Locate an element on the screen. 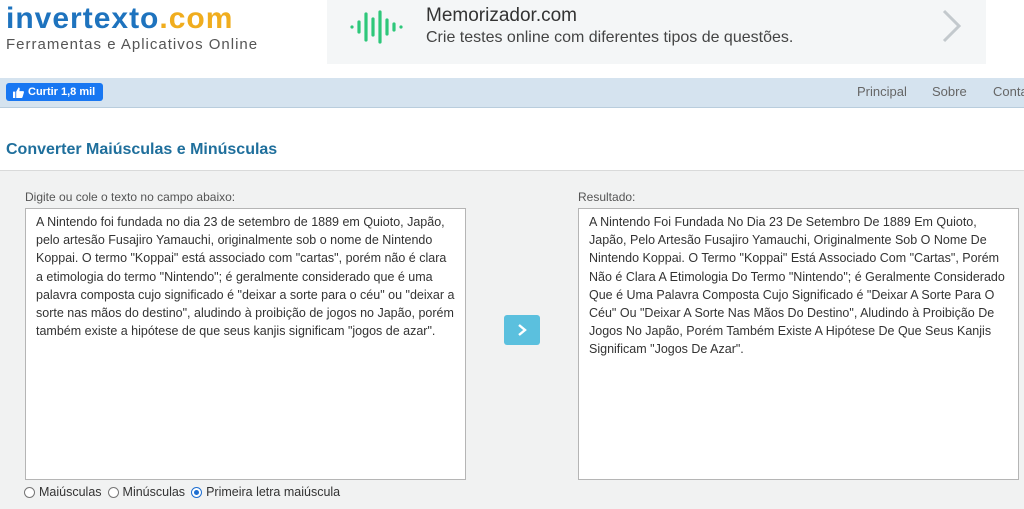 This screenshot has height=509, width=1024. input-label: Digite ou cole o texto no campo abaixo: is located at coordinates (130, 197).